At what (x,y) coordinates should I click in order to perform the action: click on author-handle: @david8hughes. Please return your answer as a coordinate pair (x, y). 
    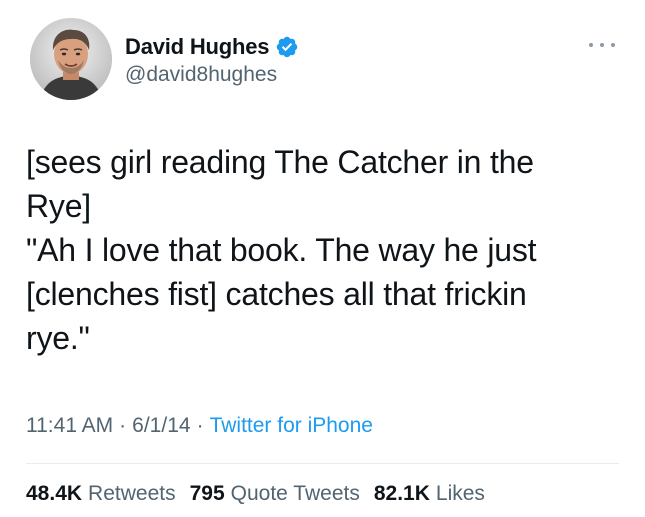
    Looking at the image, I should click on (212, 75).